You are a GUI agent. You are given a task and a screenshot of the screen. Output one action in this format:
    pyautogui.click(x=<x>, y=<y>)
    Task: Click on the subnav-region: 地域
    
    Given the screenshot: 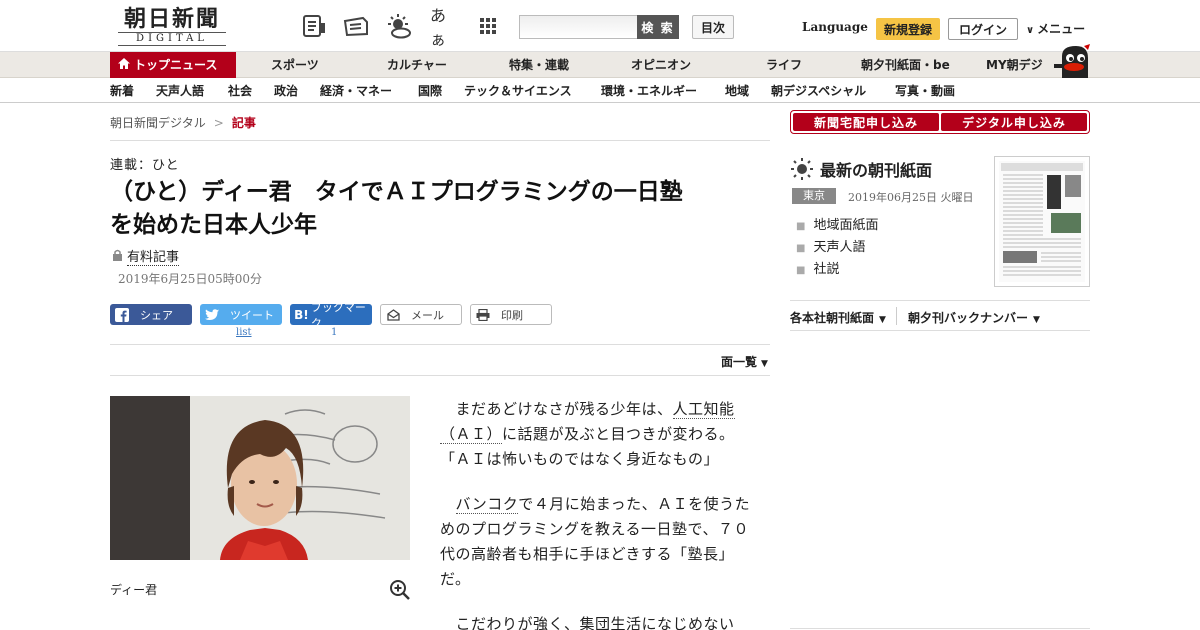 What is the action you would take?
    pyautogui.click(x=737, y=91)
    